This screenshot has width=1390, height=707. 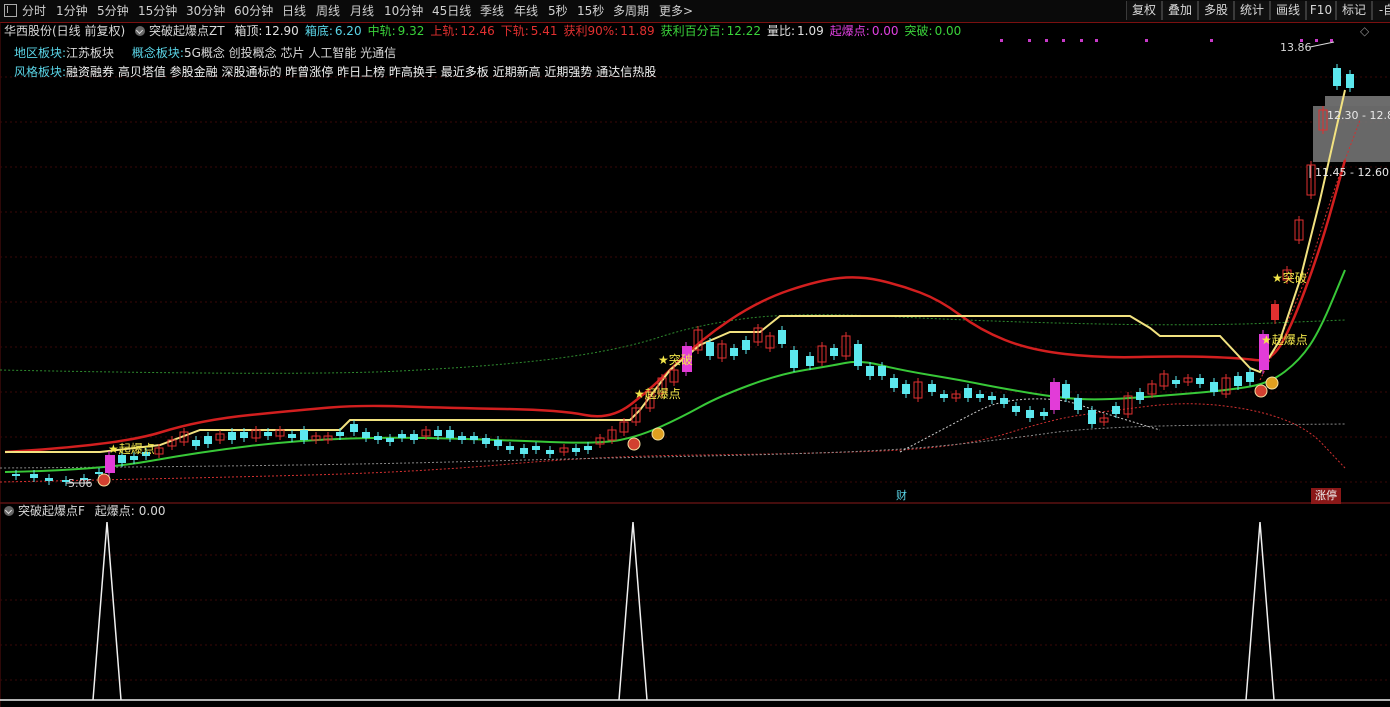 I want to click on period-tab: 5分钟, so click(x=113, y=11).